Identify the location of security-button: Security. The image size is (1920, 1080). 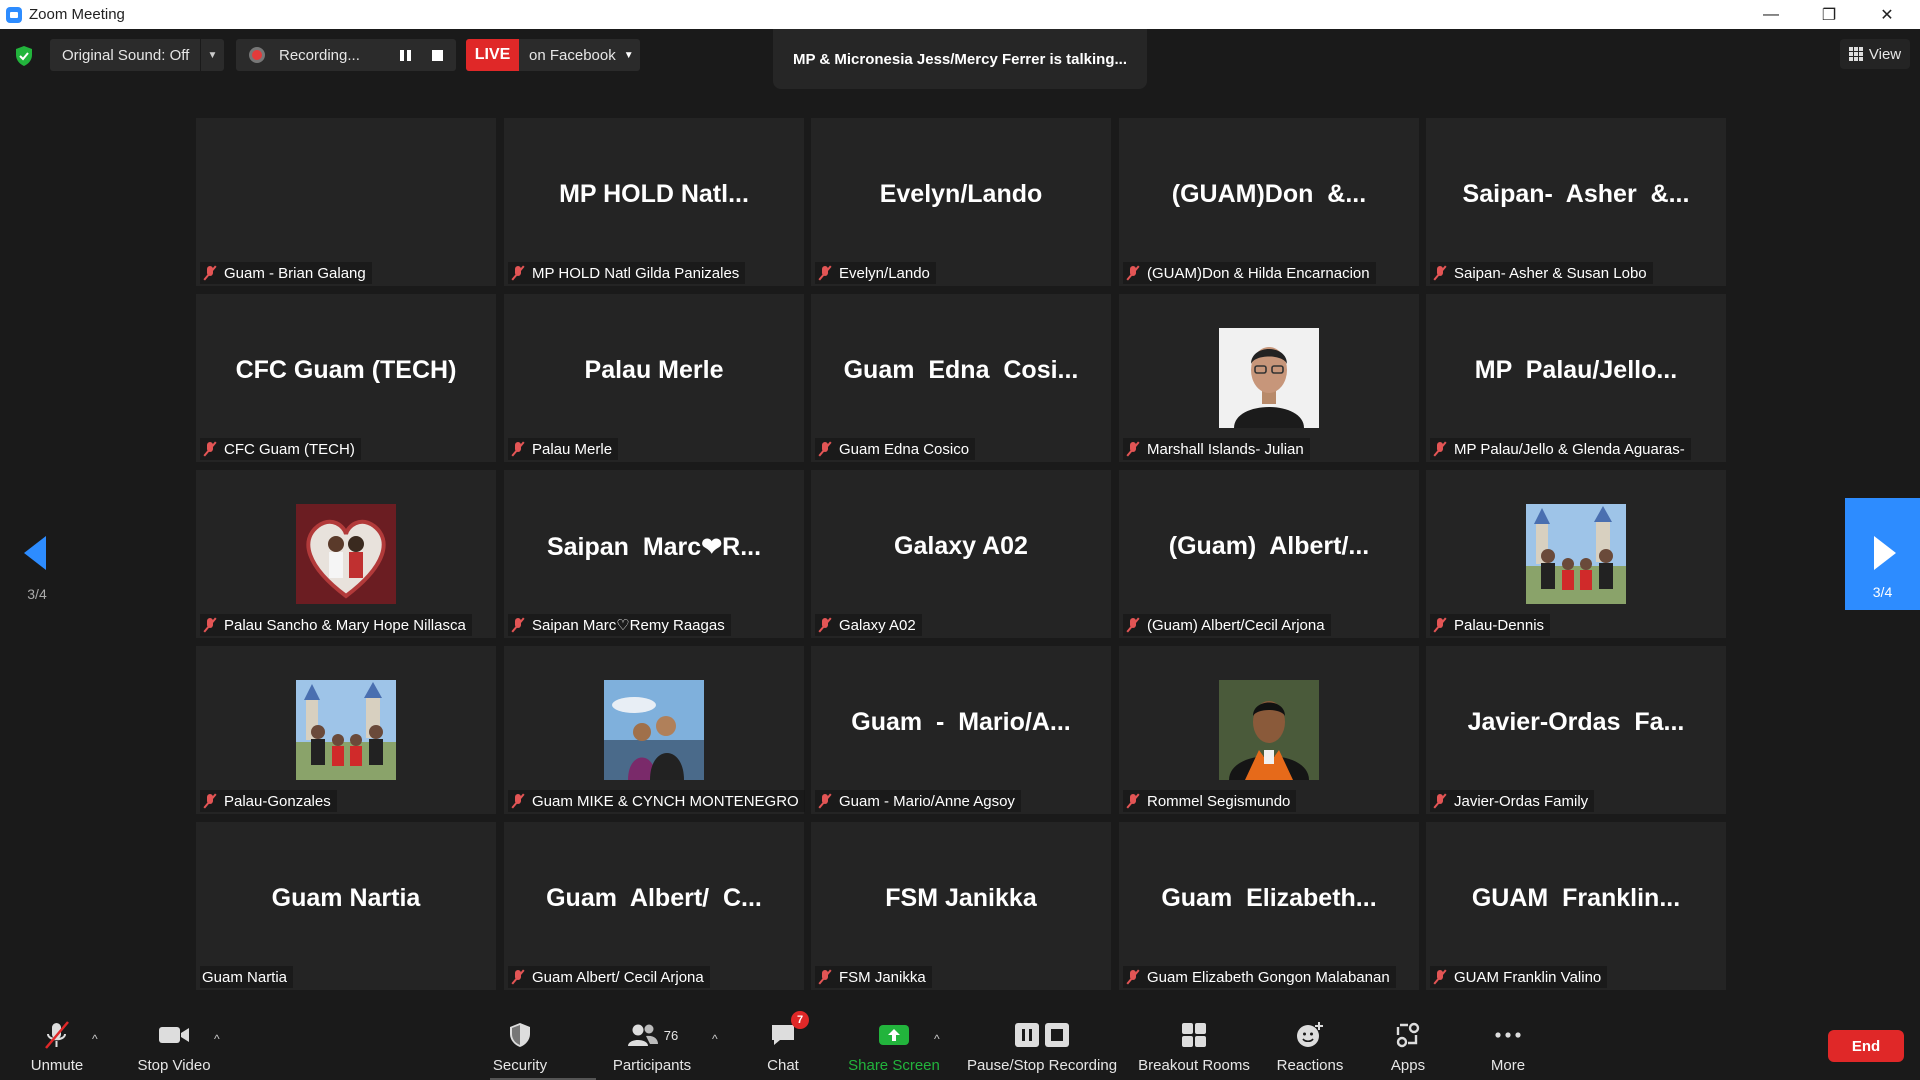
(520, 1044).